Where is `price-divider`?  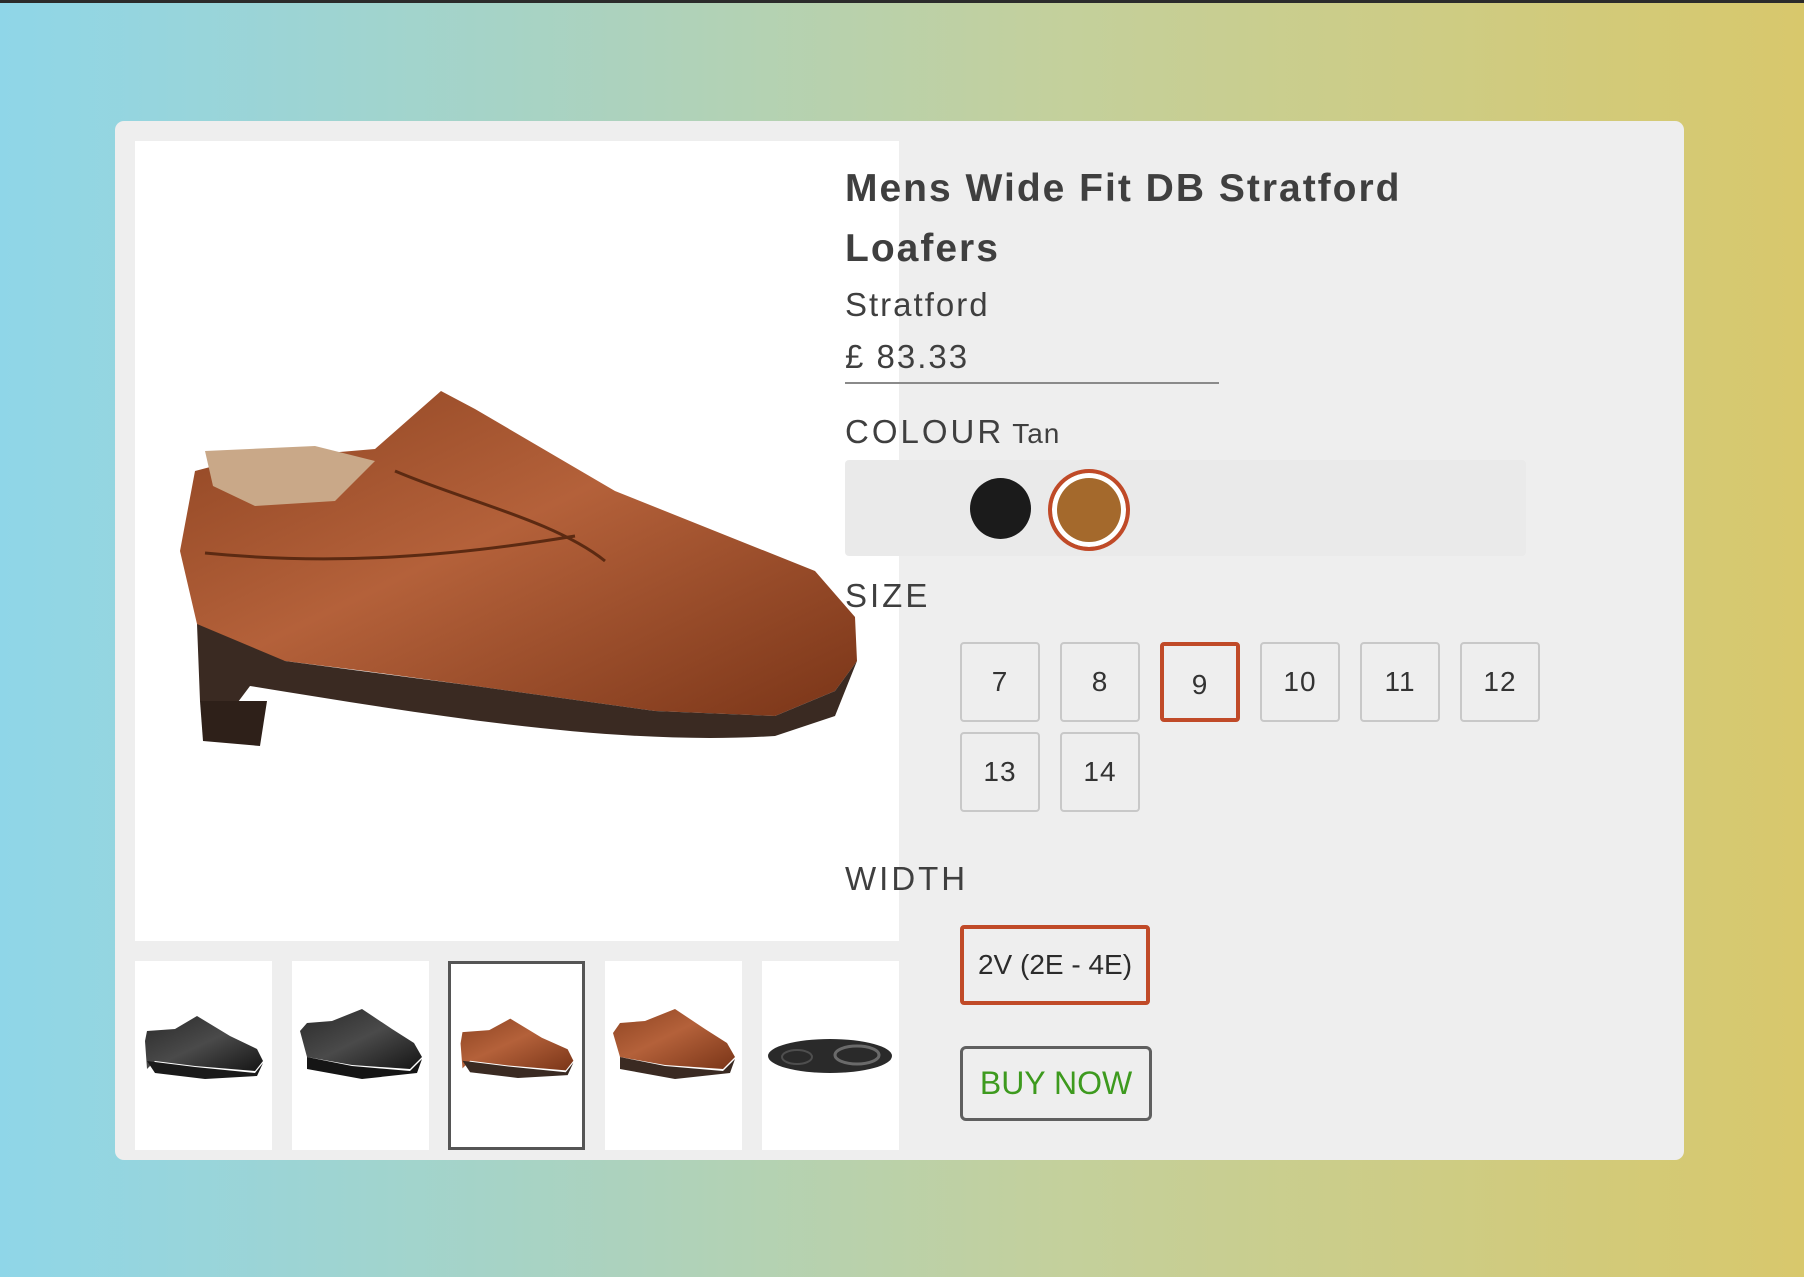
price-divider is located at coordinates (1032, 383).